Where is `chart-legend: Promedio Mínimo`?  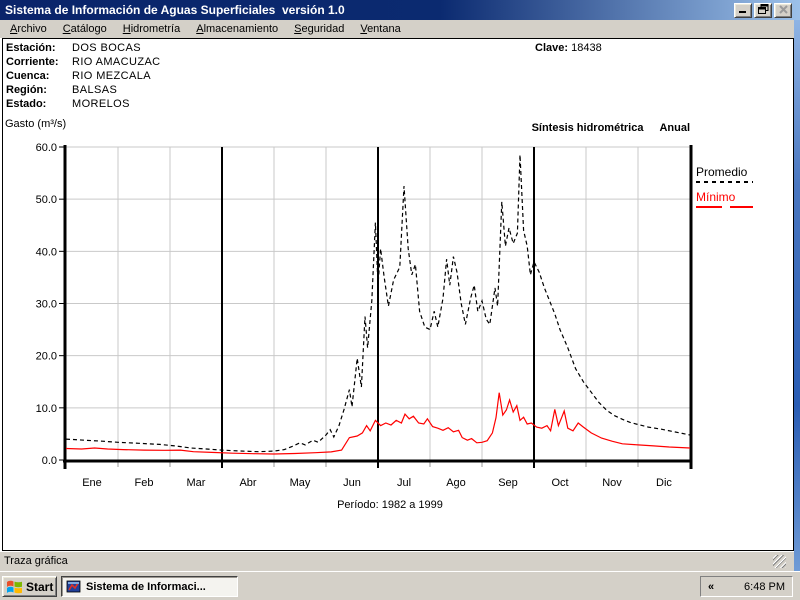 chart-legend: Promedio Mínimo is located at coordinates (746, 190).